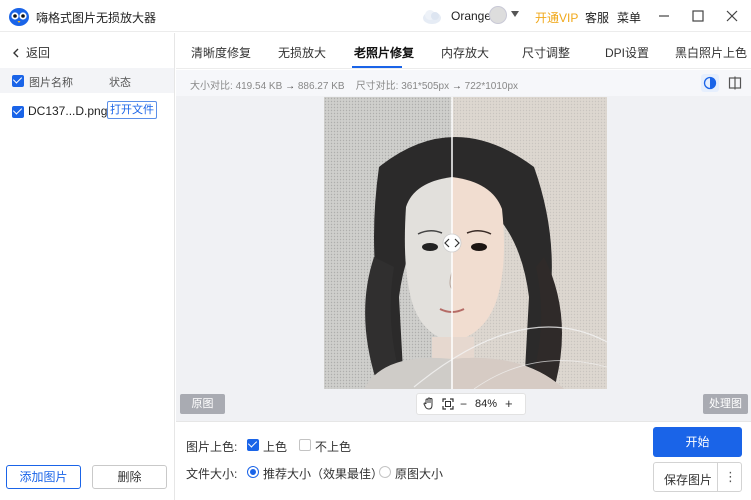 This screenshot has width=751, height=500. What do you see at coordinates (698, 16) in the screenshot?
I see `maximize-icon` at bounding box center [698, 16].